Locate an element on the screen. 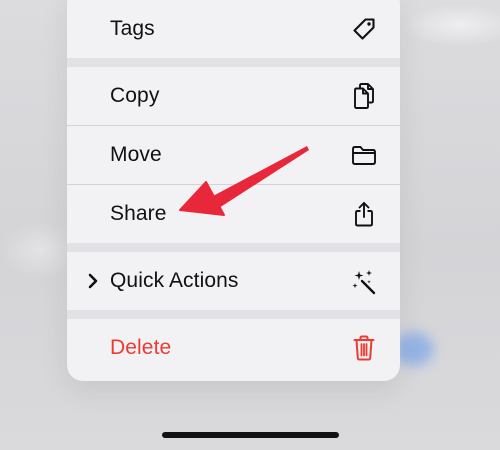  menu-item-tags: Tags is located at coordinates (233, 29).